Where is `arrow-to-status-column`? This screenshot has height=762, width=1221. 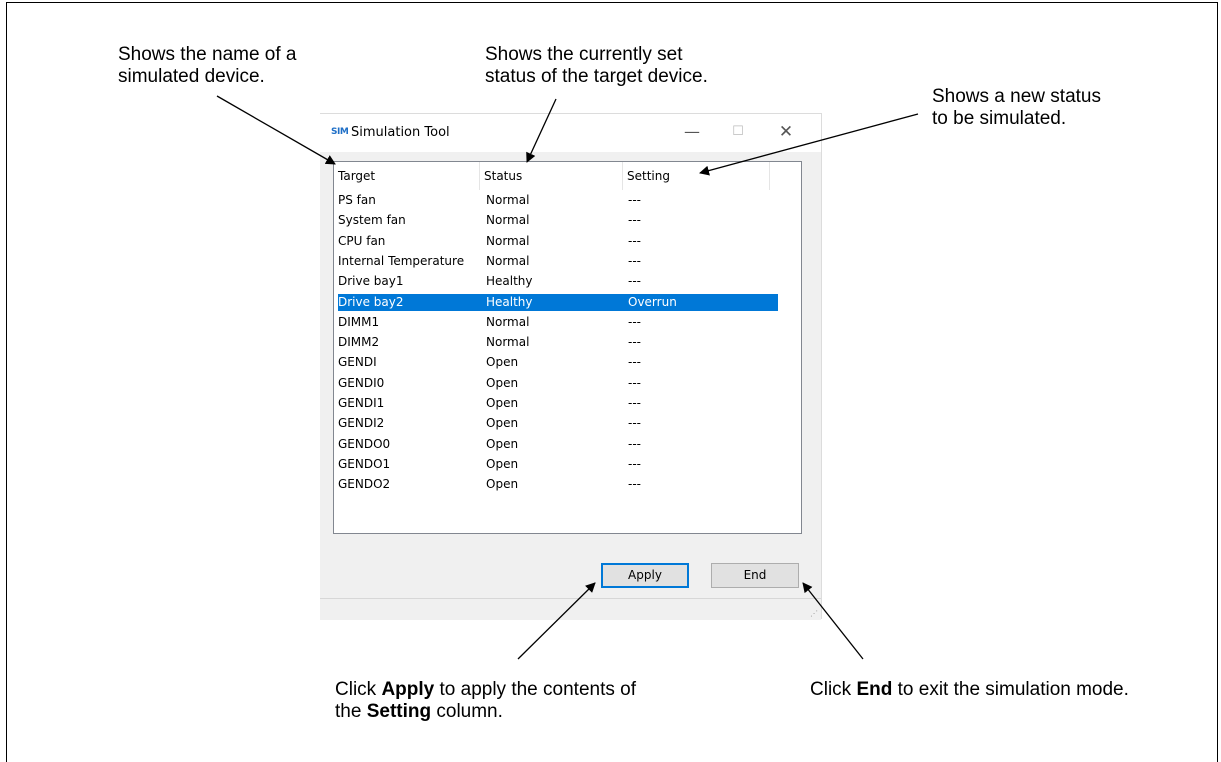
arrow-to-status-column is located at coordinates (541, 130).